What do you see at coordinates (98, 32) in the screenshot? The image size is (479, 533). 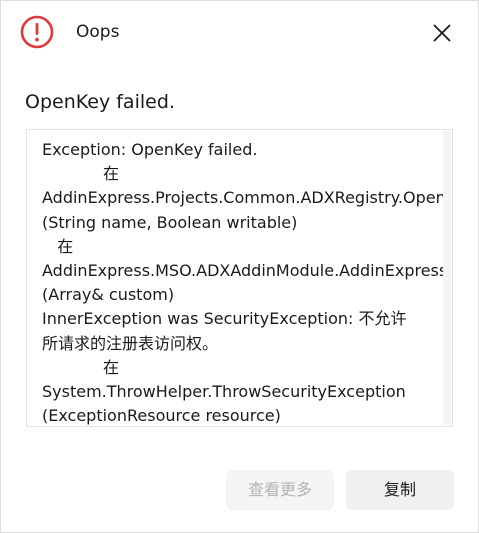 I see `dialog-title: Oops` at bounding box center [98, 32].